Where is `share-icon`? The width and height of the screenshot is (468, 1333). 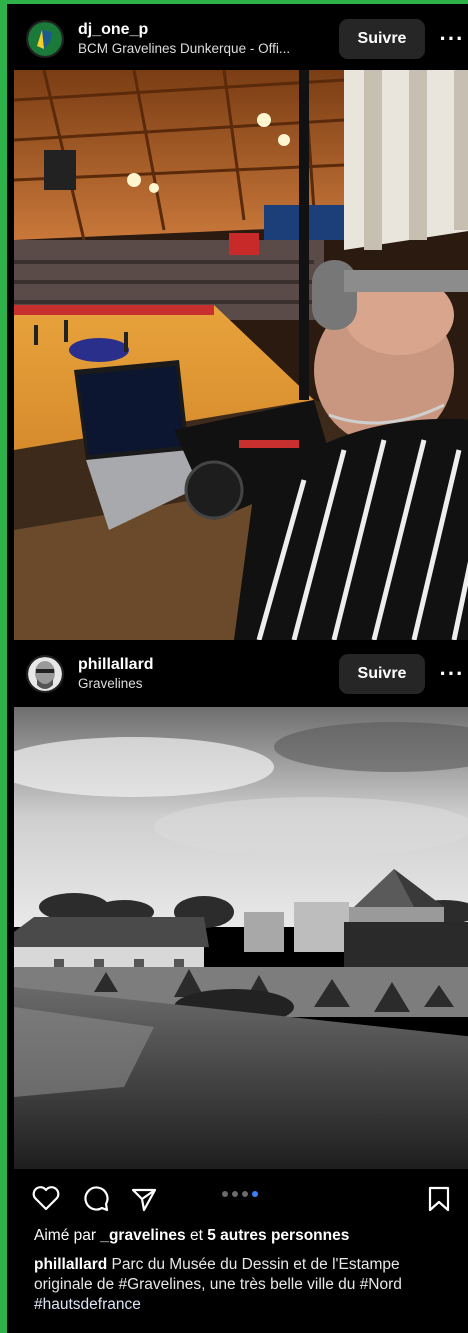
share-icon is located at coordinates (144, 1199).